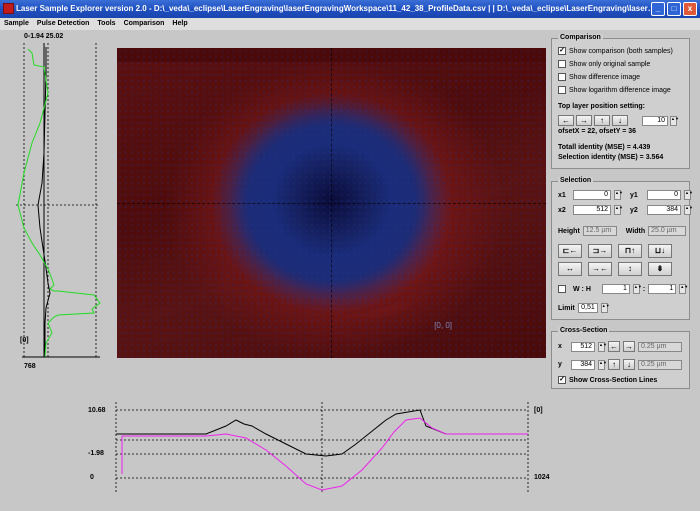  I want to click on w-ratio-spinner: ▲▼, so click(637, 289).